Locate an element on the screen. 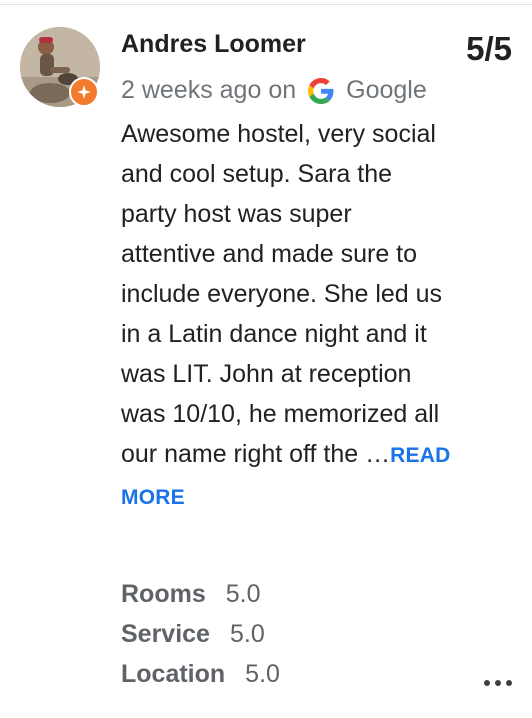 This screenshot has height=718, width=532. sub-rating-service: Service 5.0 is located at coordinates (200, 634).